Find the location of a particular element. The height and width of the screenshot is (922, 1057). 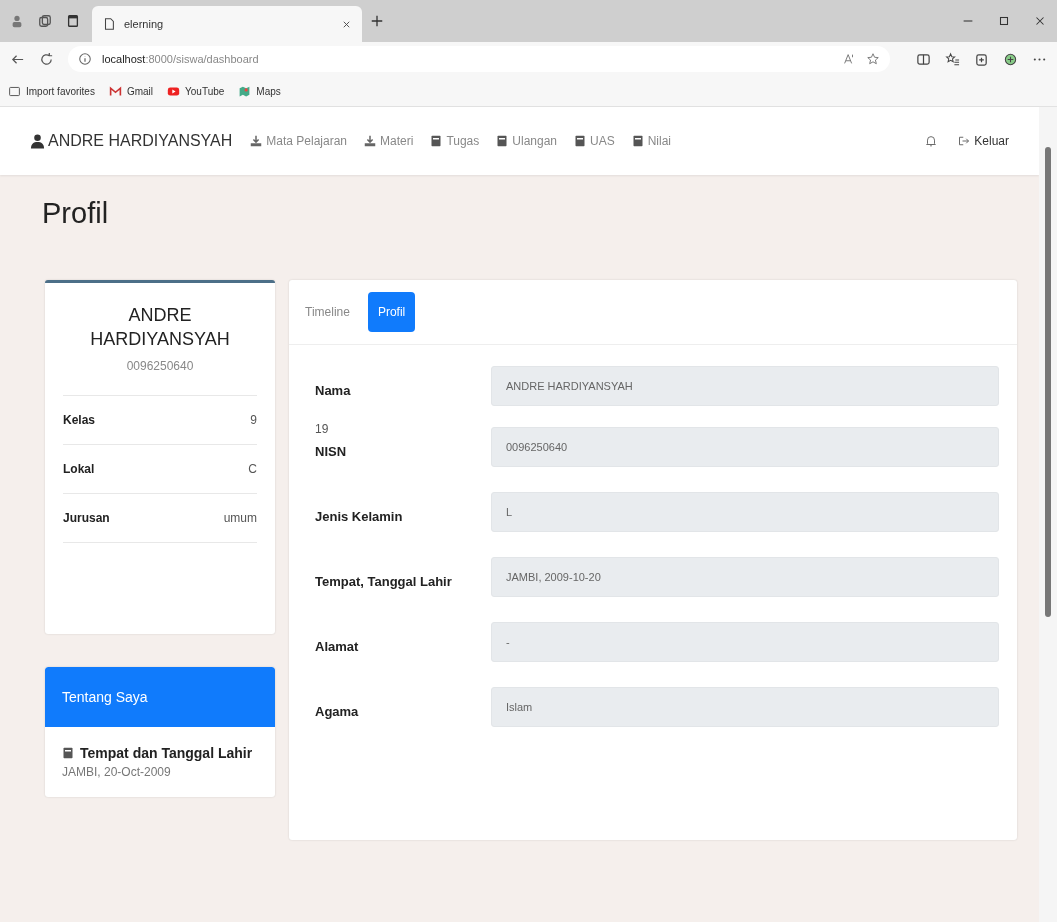

bell-icon is located at coordinates (931, 141).